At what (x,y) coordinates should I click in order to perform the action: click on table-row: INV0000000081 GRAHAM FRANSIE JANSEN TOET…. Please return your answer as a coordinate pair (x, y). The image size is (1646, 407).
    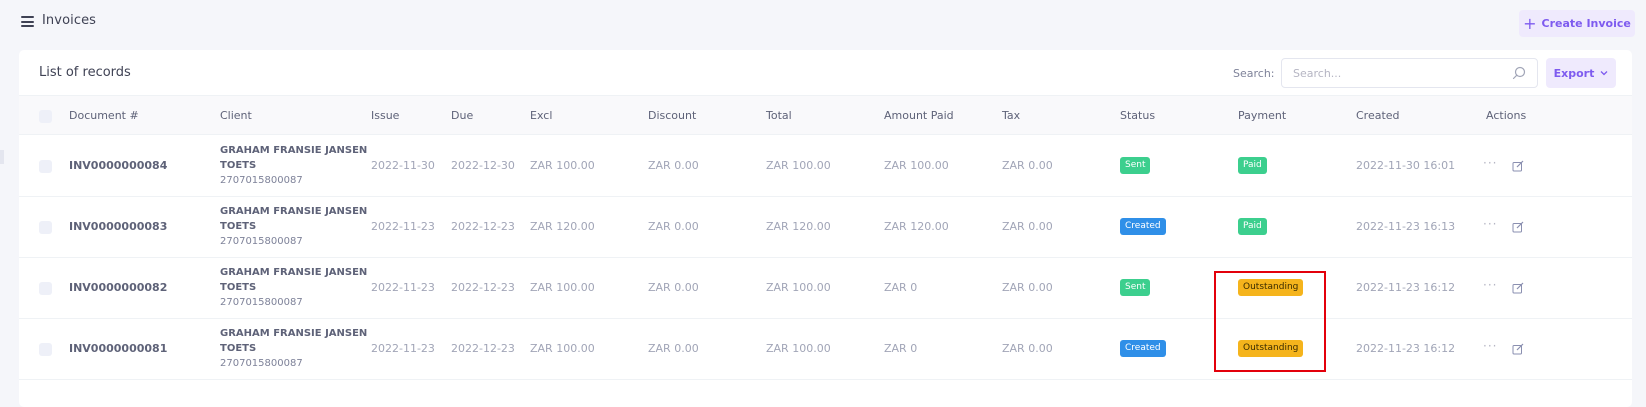
    Looking at the image, I should click on (825, 349).